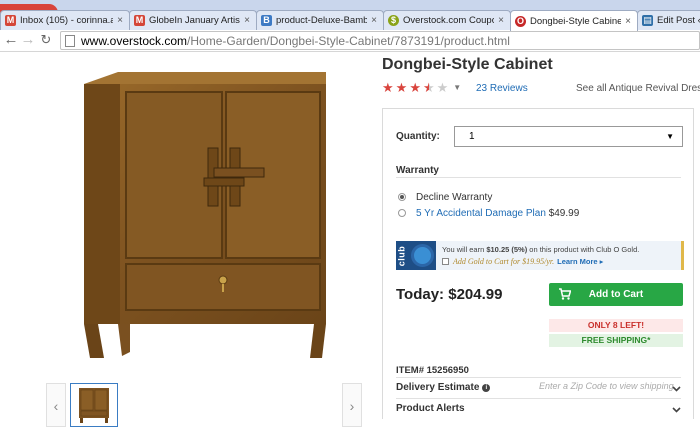 This screenshot has height=431, width=700. What do you see at coordinates (417, 170) in the screenshot?
I see `warranty-label: Warranty` at bounding box center [417, 170].